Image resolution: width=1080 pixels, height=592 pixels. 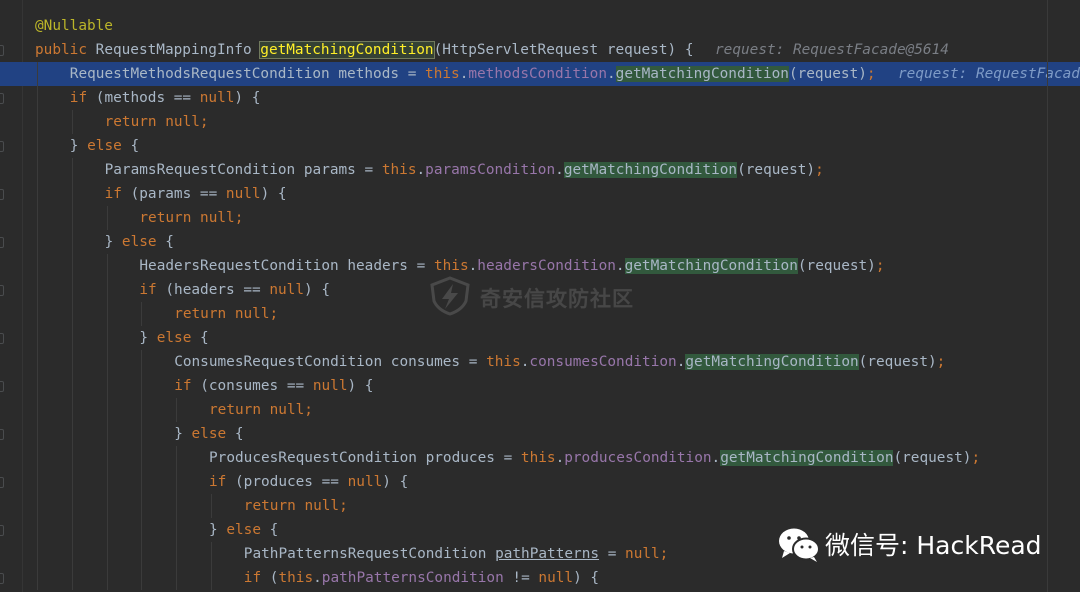 I want to click on code-token: public, so click(x=65, y=50).